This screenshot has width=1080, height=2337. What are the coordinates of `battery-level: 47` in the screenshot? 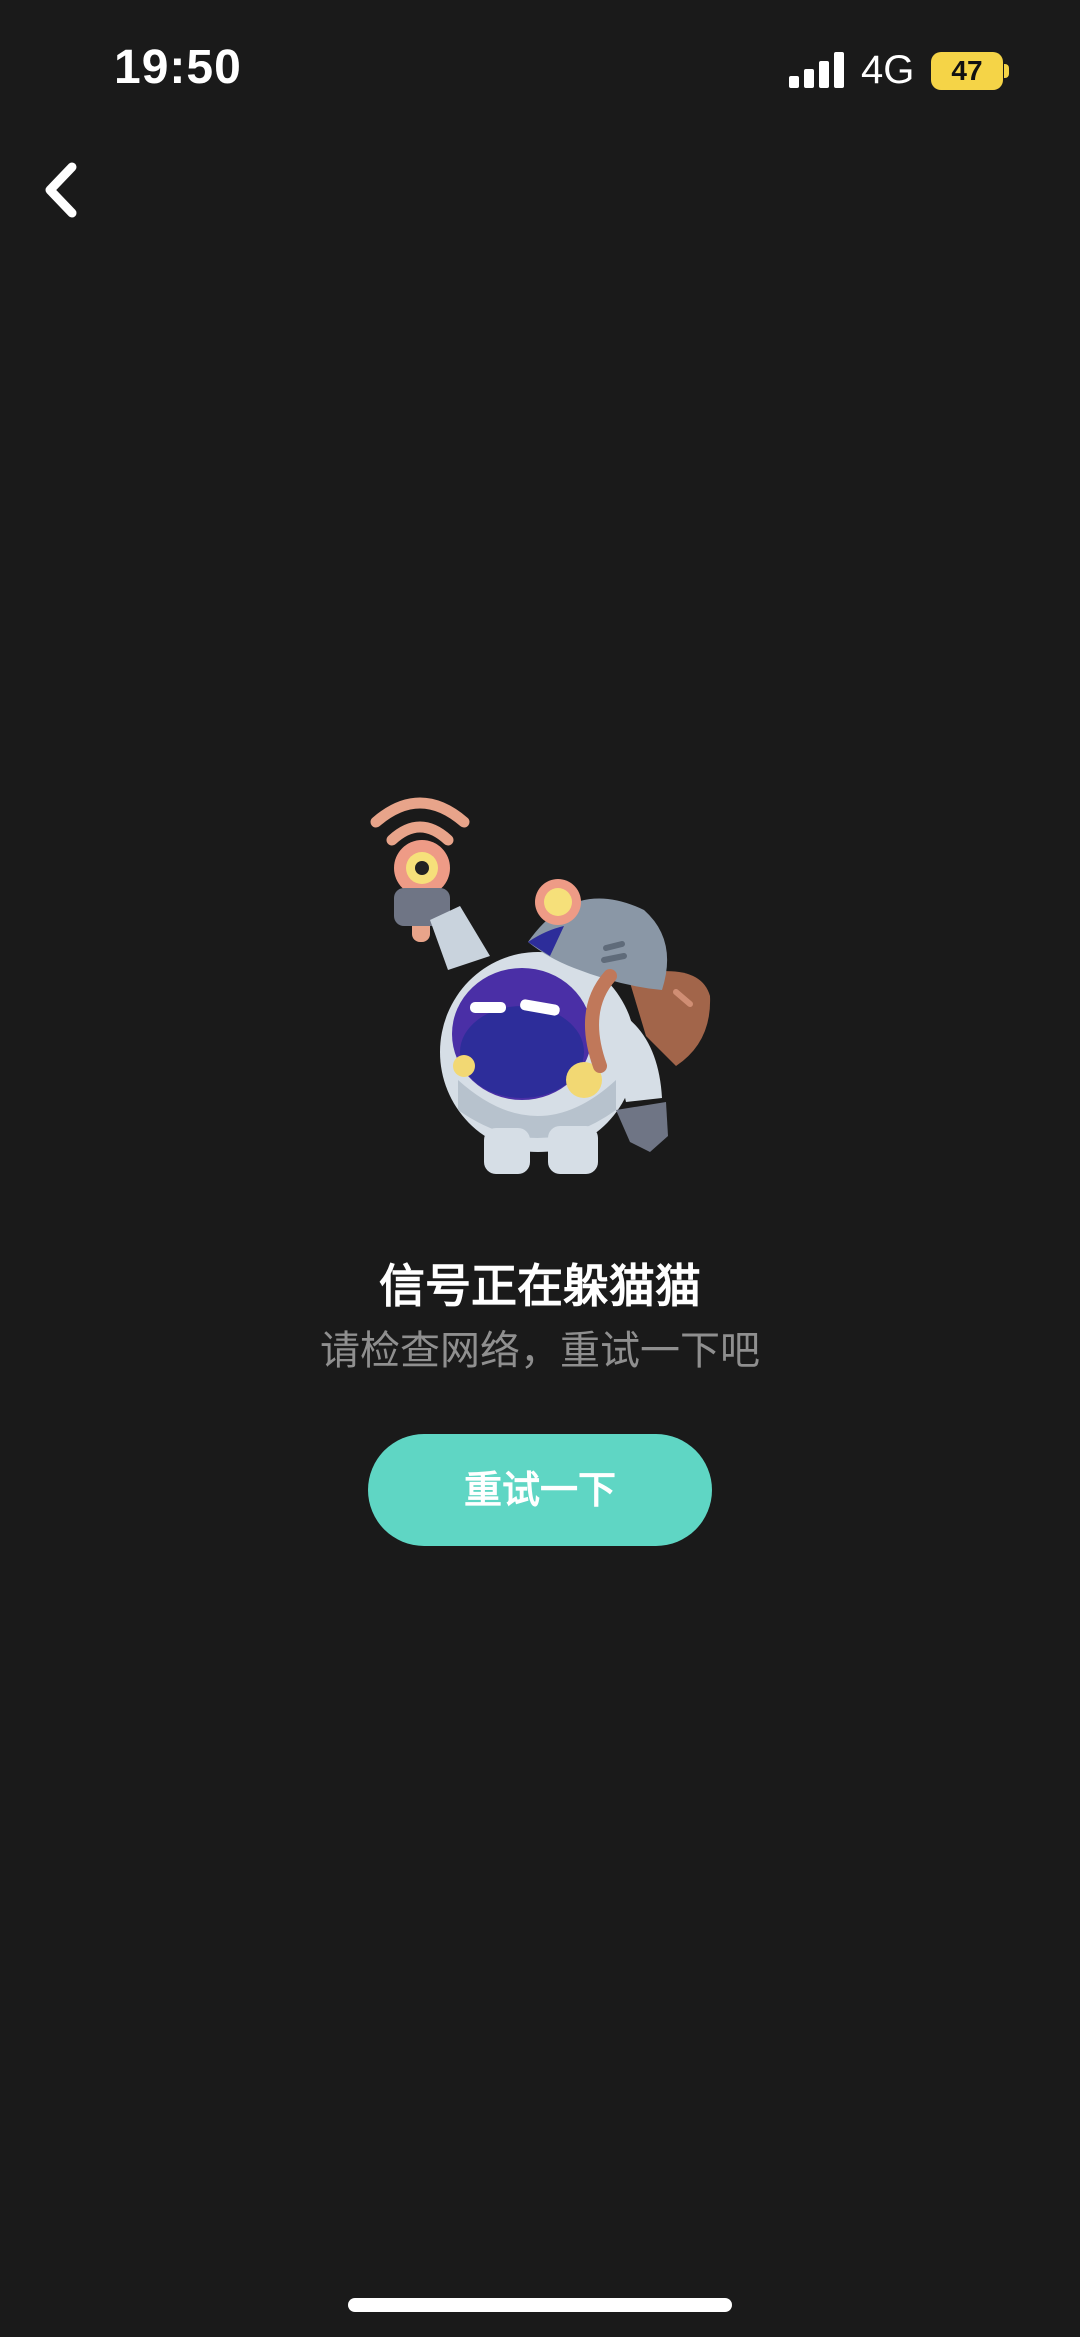 It's located at (967, 70).